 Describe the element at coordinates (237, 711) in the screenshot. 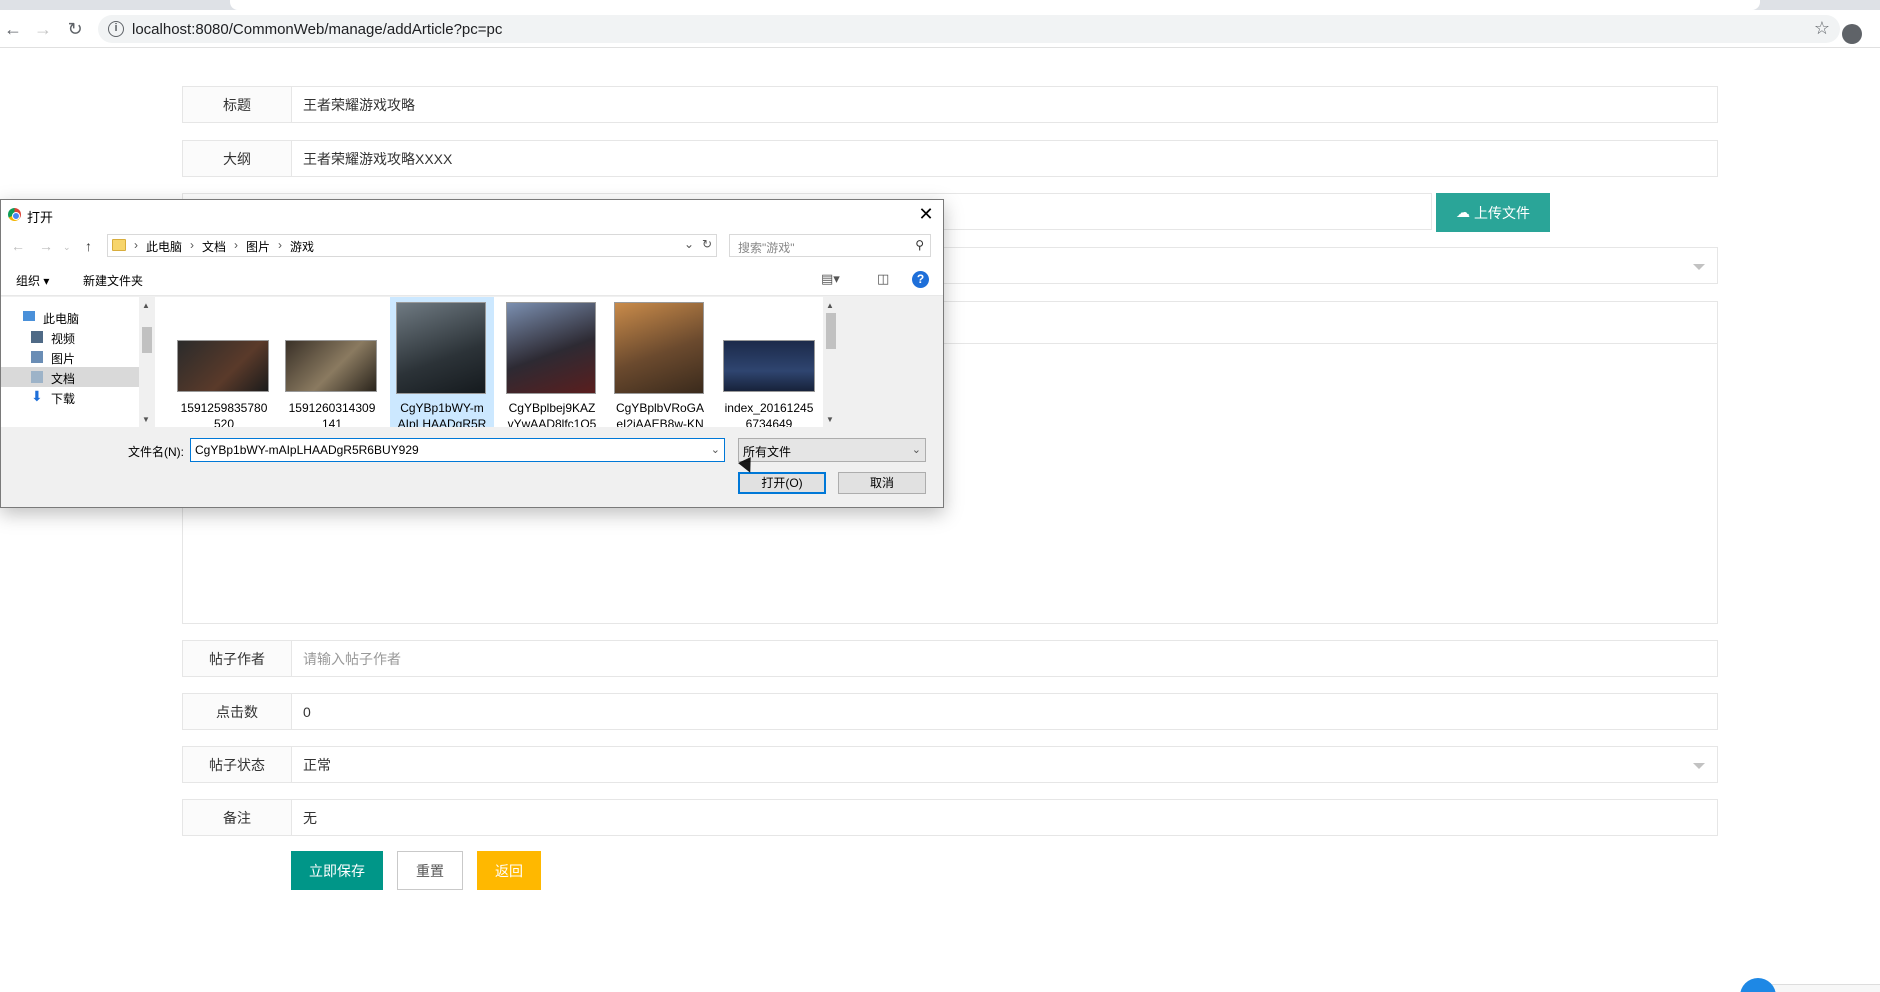

I see `clicks-label: 点击数` at that location.